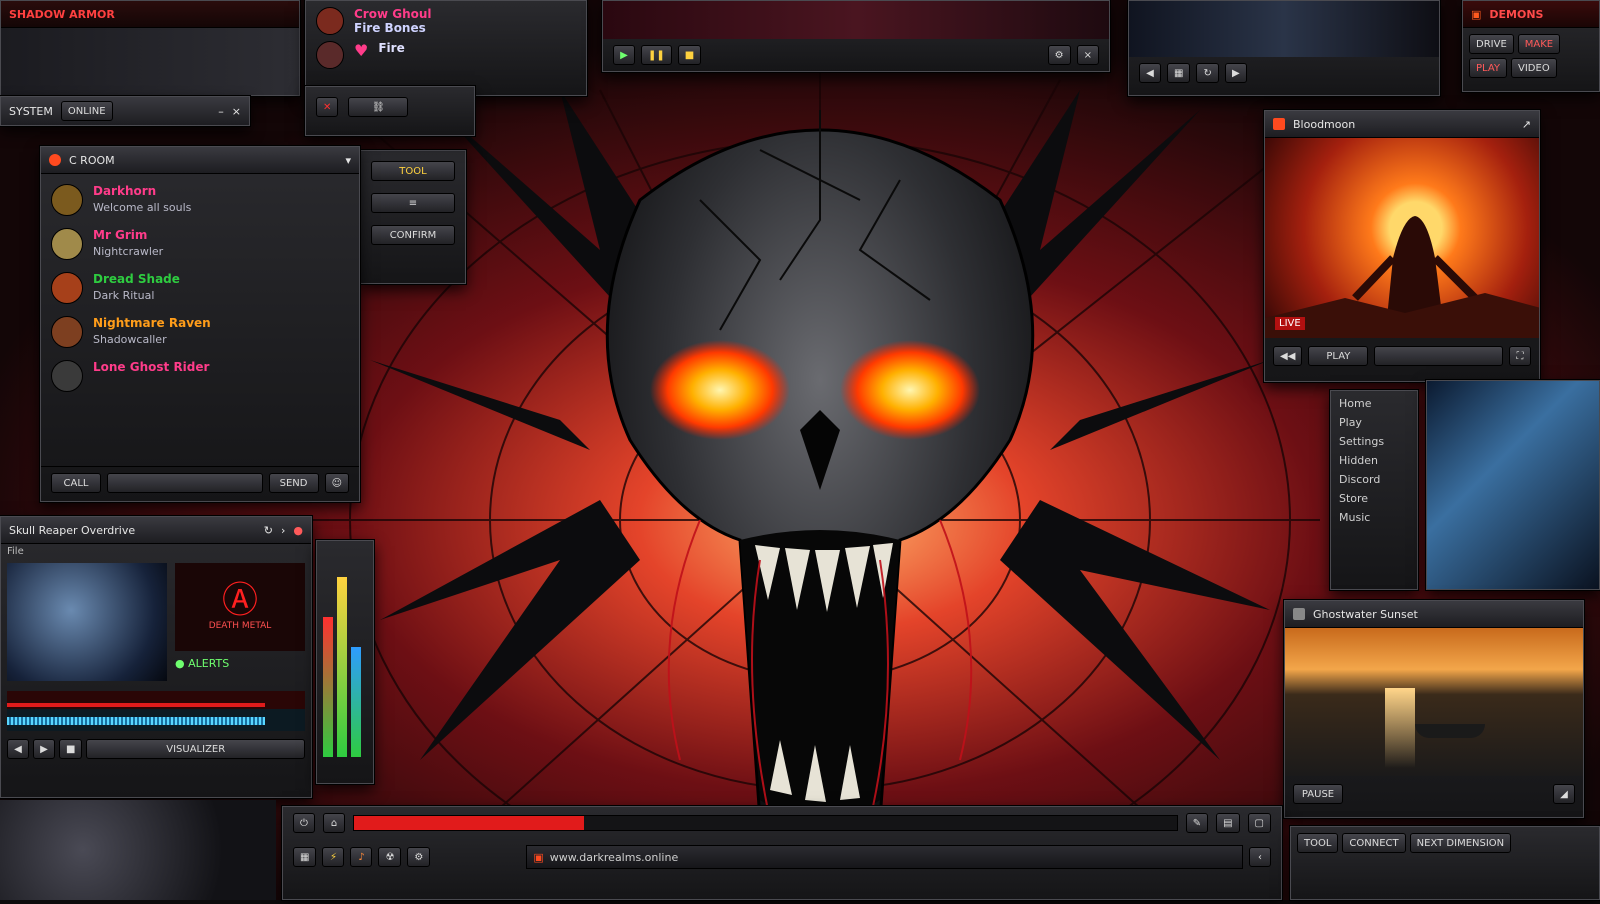  What do you see at coordinates (446, 21) in the screenshot?
I see `friend-item: Crow Ghoul Fire Bones` at bounding box center [446, 21].